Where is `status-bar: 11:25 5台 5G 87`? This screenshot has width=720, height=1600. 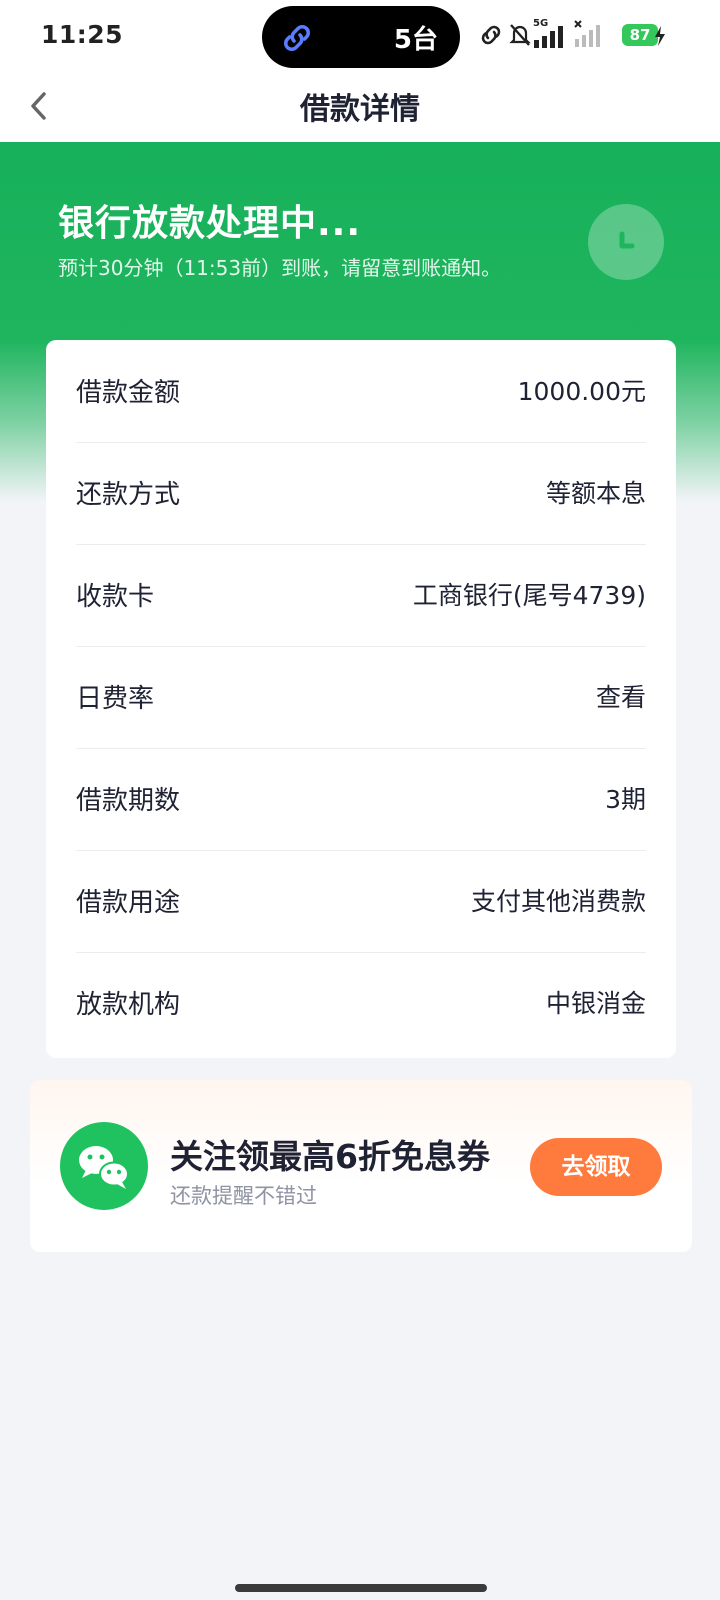
status-bar: 11:25 5台 5G 87 is located at coordinates (360, 36).